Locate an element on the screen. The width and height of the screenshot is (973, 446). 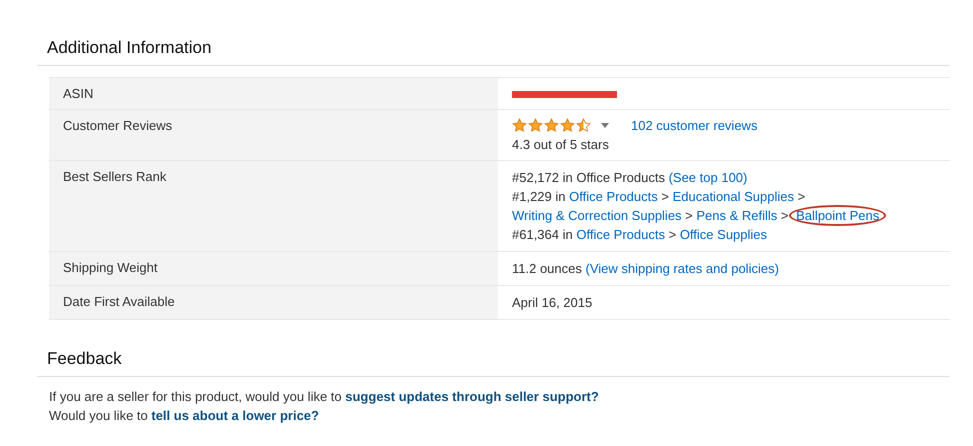
value-text: Would you like to tell us about a lower price? is located at coordinates (184, 415).